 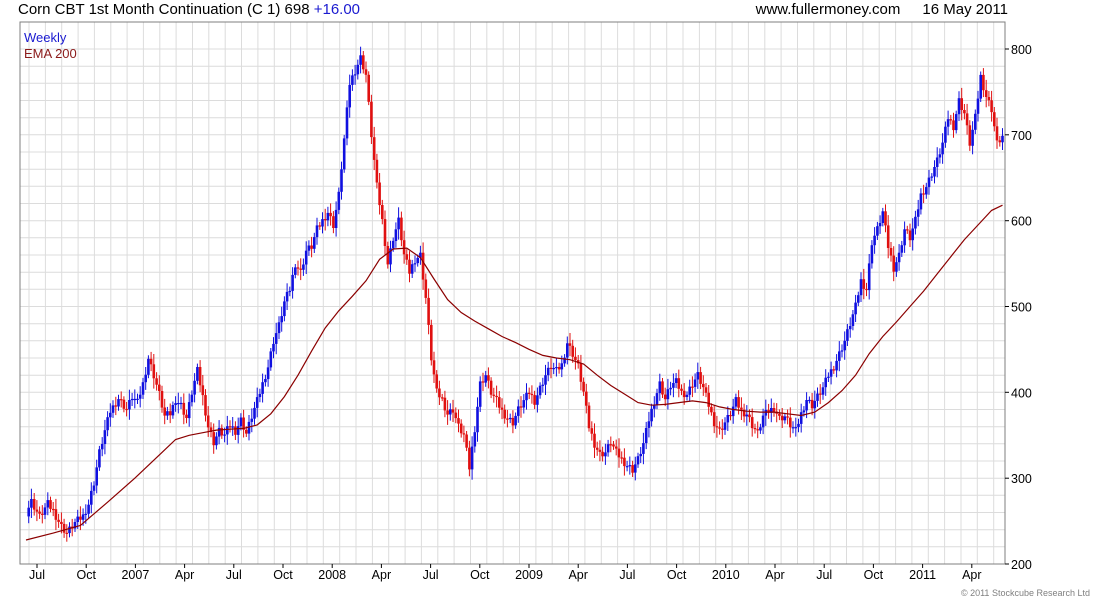 What do you see at coordinates (234, 575) in the screenshot?
I see `x-tick-label: Jul` at bounding box center [234, 575].